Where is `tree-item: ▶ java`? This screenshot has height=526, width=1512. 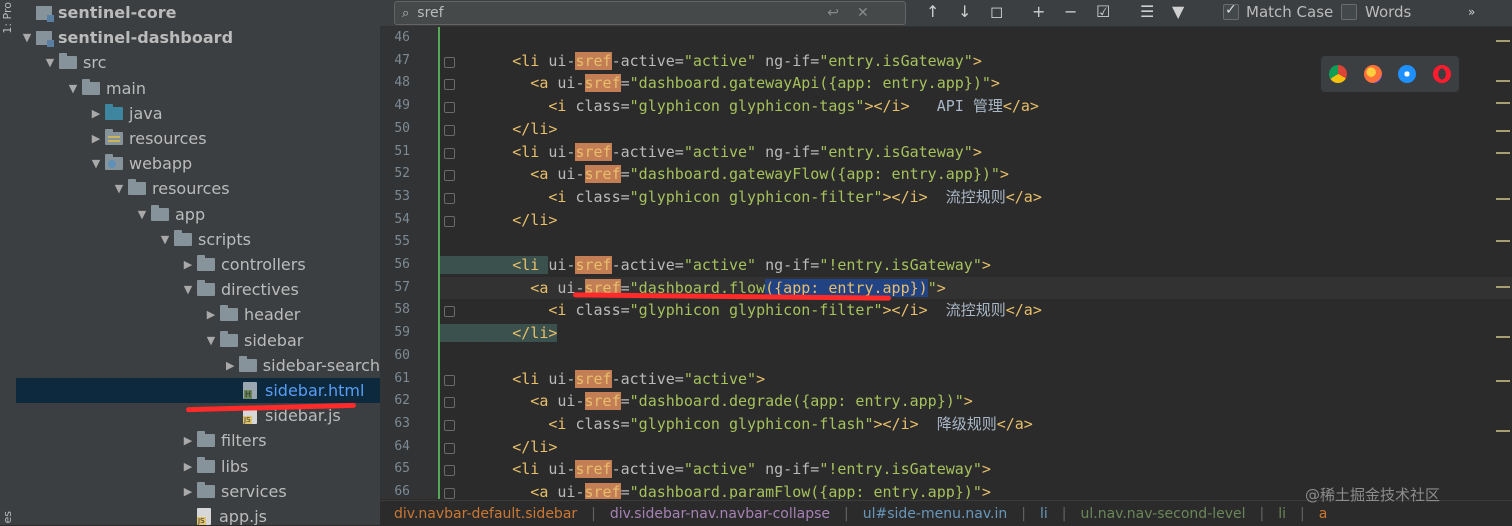 tree-item: ▶ java is located at coordinates (198, 113).